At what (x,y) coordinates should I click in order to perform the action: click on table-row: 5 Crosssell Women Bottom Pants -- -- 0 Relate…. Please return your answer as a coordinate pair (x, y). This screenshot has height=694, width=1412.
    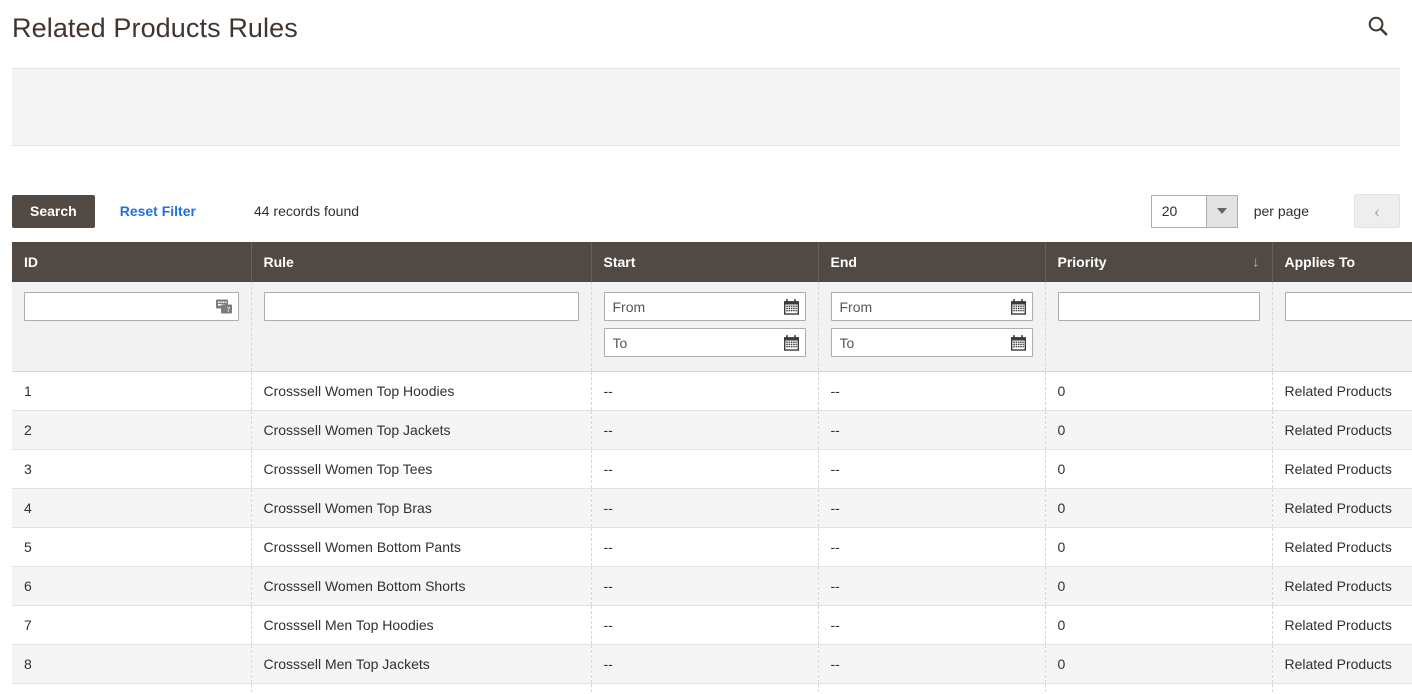
    Looking at the image, I should click on (712, 547).